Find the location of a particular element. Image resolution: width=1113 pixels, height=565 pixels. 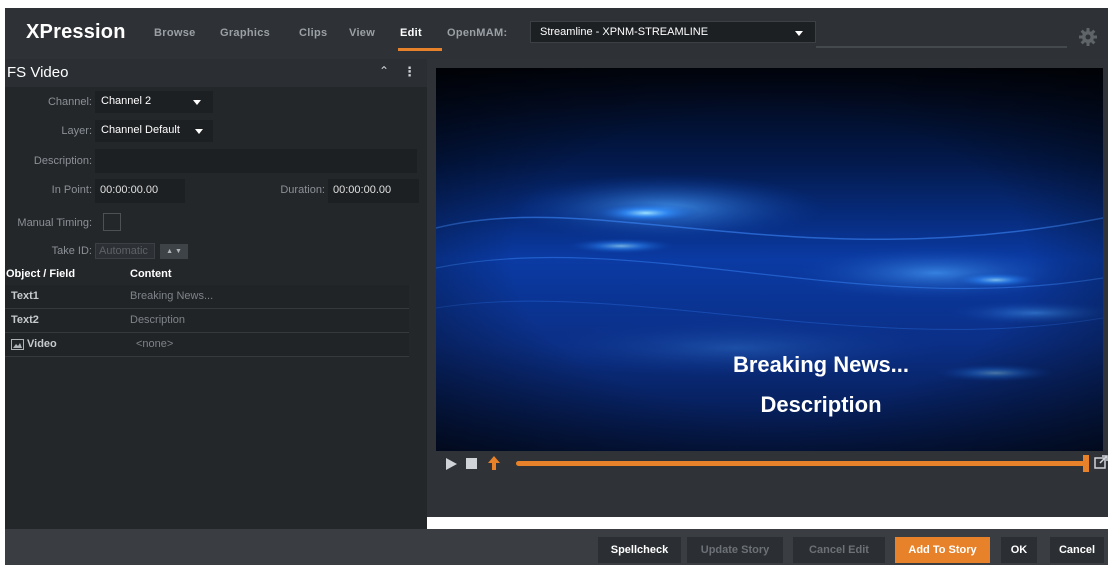

transport-bar is located at coordinates (772, 464).